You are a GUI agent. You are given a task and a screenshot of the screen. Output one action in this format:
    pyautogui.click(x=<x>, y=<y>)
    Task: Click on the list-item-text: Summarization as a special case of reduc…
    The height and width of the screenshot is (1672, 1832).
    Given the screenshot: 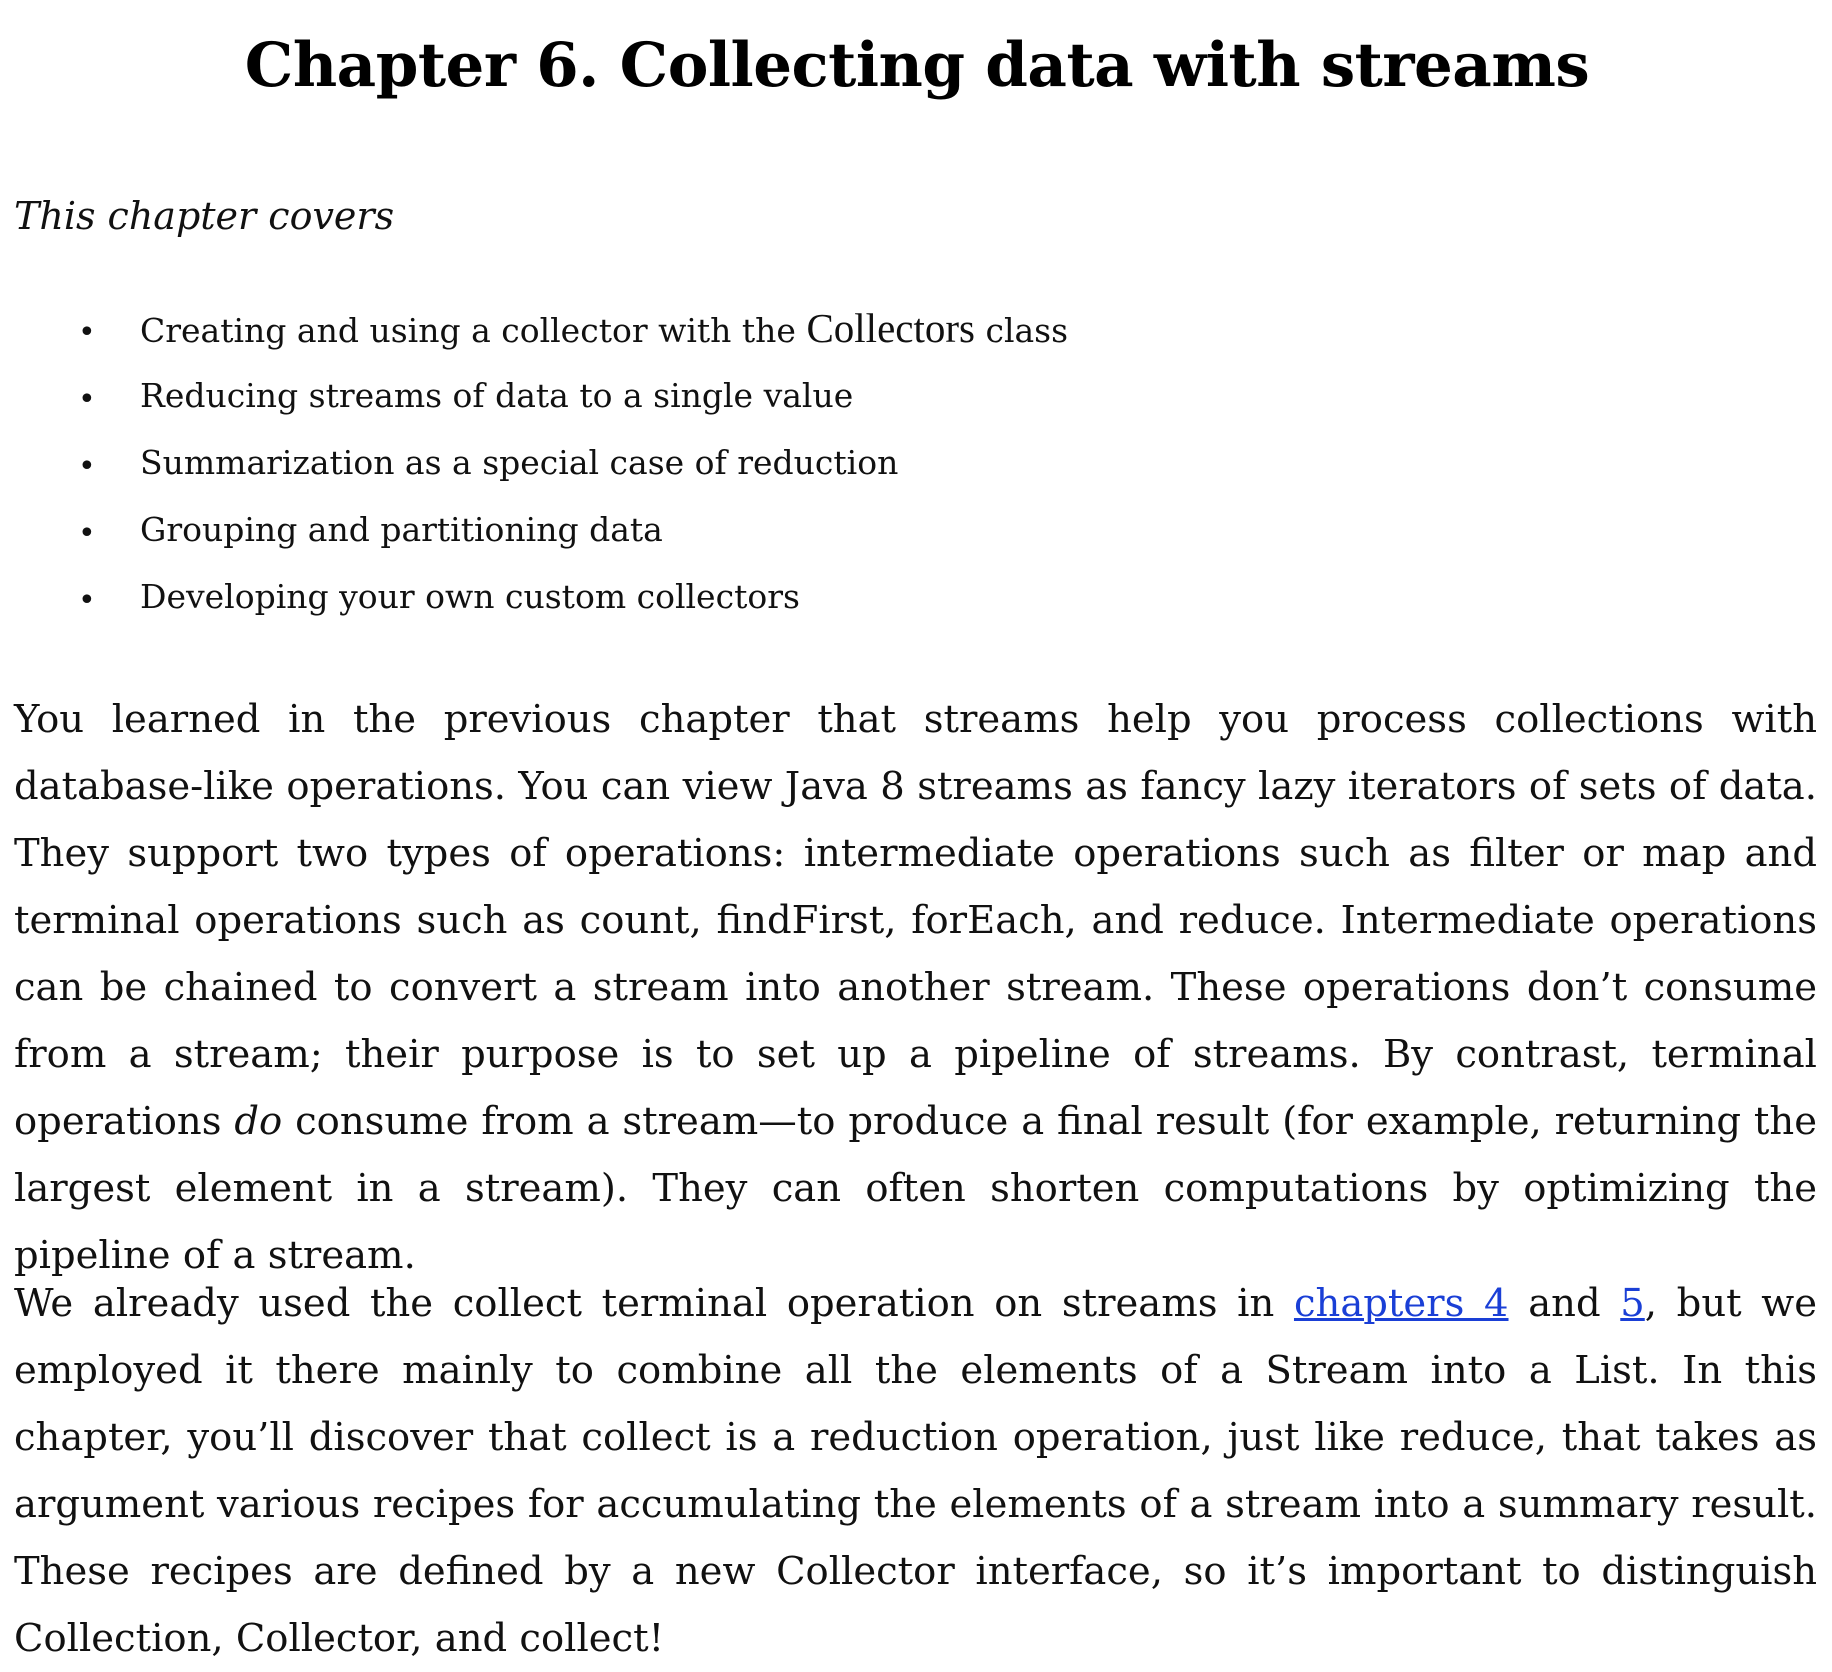 What is the action you would take?
    pyautogui.click(x=519, y=462)
    